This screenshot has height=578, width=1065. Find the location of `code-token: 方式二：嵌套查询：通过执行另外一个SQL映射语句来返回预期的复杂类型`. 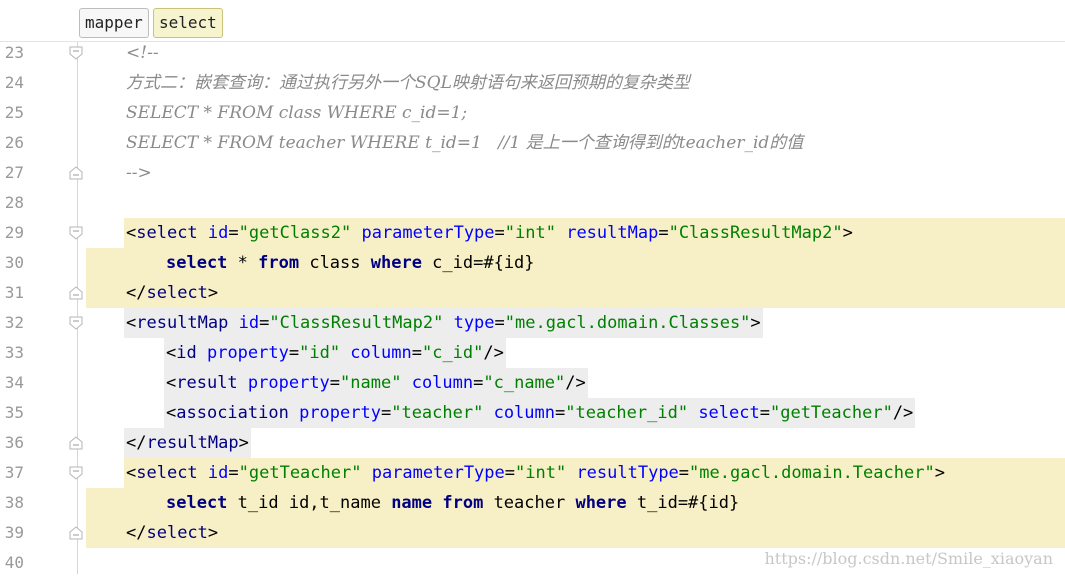

code-token: 方式二：嵌套查询：通过执行另外一个SQL映射语句来返回预期的复杂类型 is located at coordinates (408, 83).